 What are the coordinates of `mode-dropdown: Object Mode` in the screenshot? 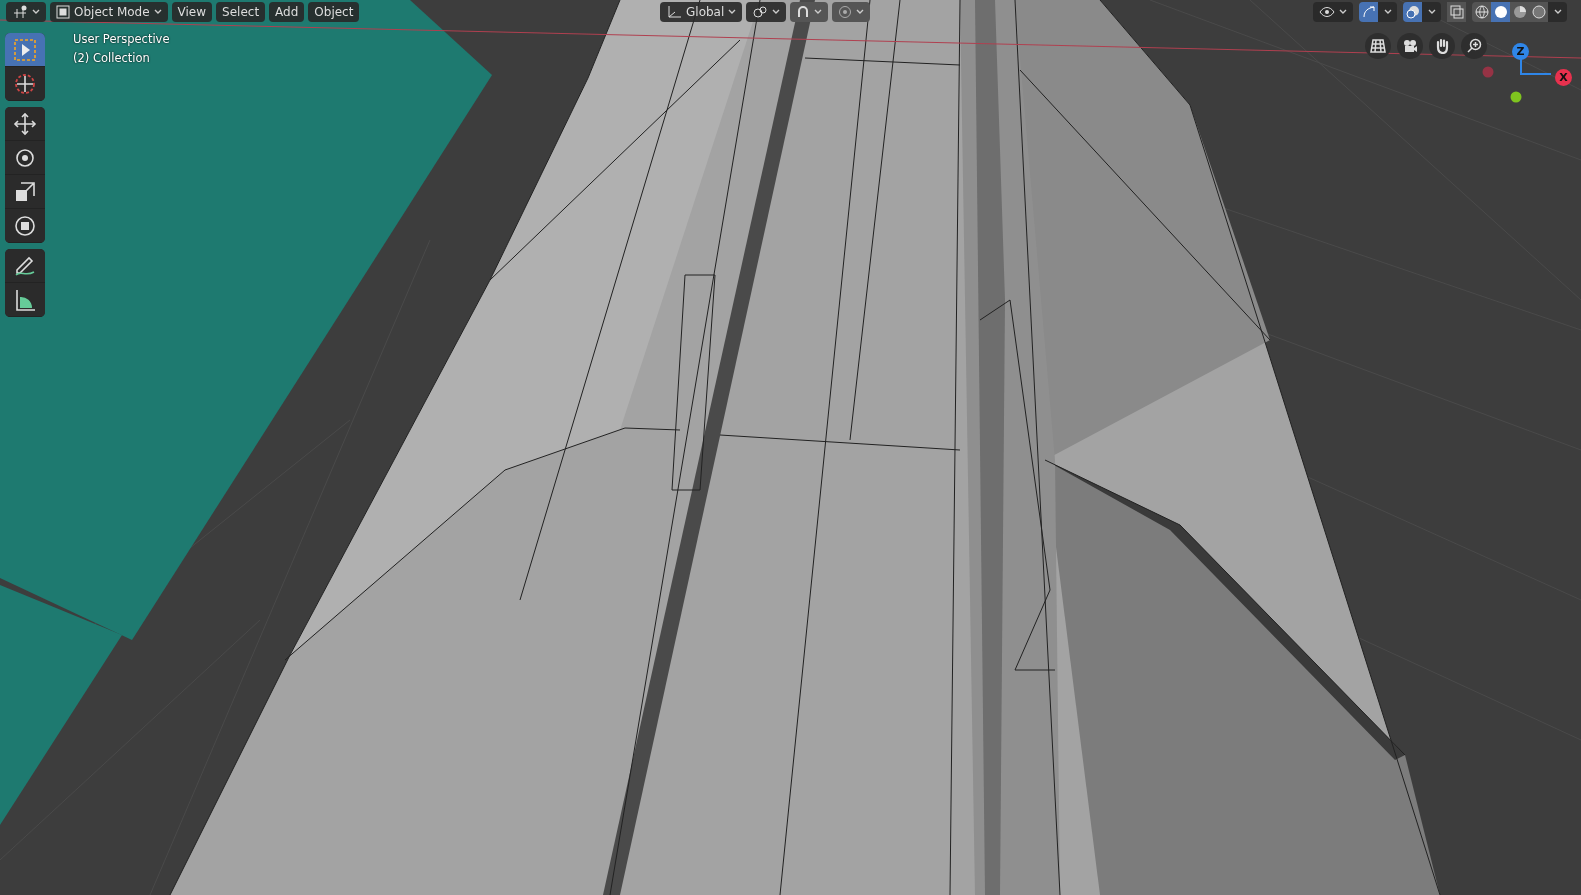 It's located at (109, 12).